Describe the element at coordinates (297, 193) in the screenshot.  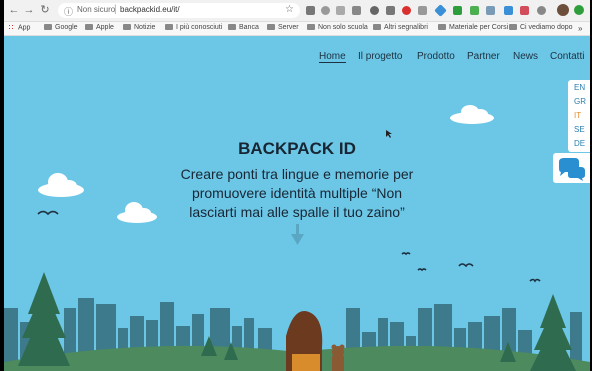
I see `hero-subtitle-line: promuovere identità multiple “Non` at that location.